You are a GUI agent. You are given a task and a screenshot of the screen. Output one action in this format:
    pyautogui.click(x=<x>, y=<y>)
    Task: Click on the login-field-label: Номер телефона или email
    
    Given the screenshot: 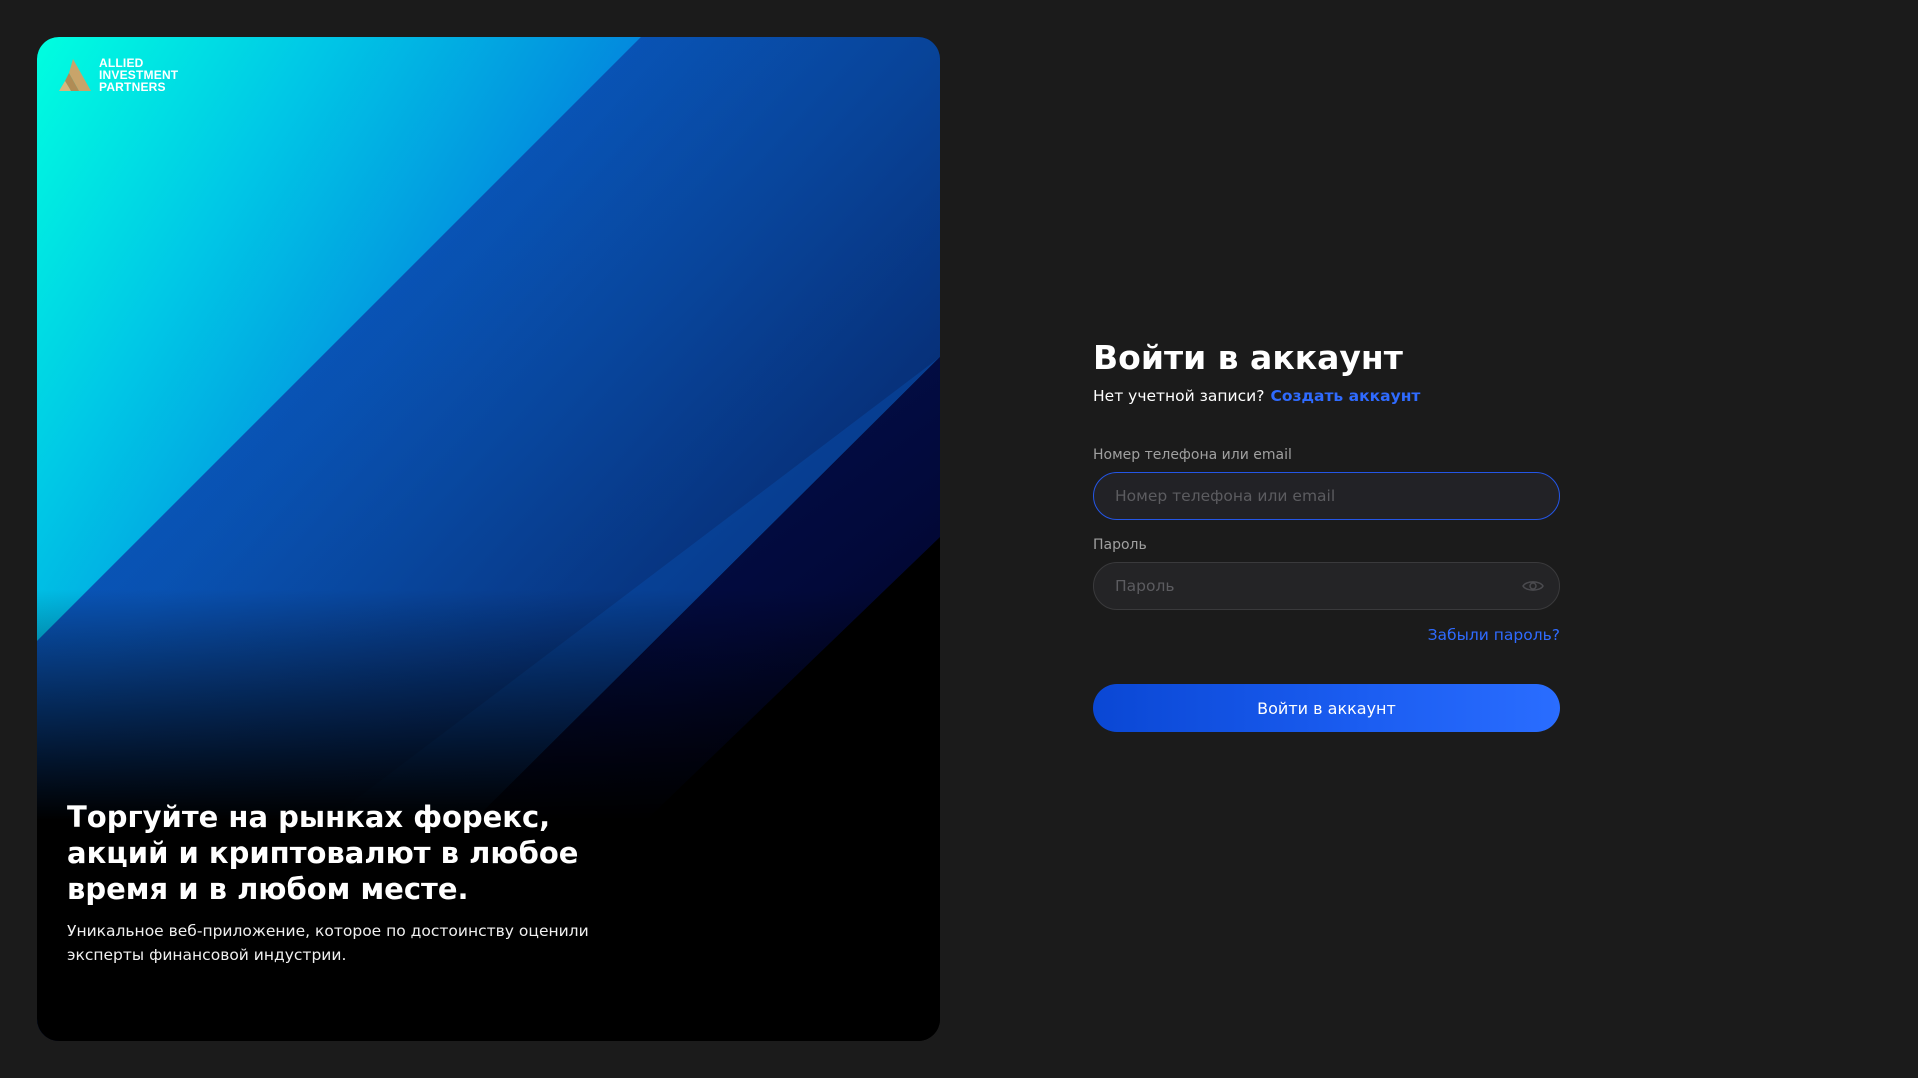 What is the action you would take?
    pyautogui.click(x=1192, y=455)
    